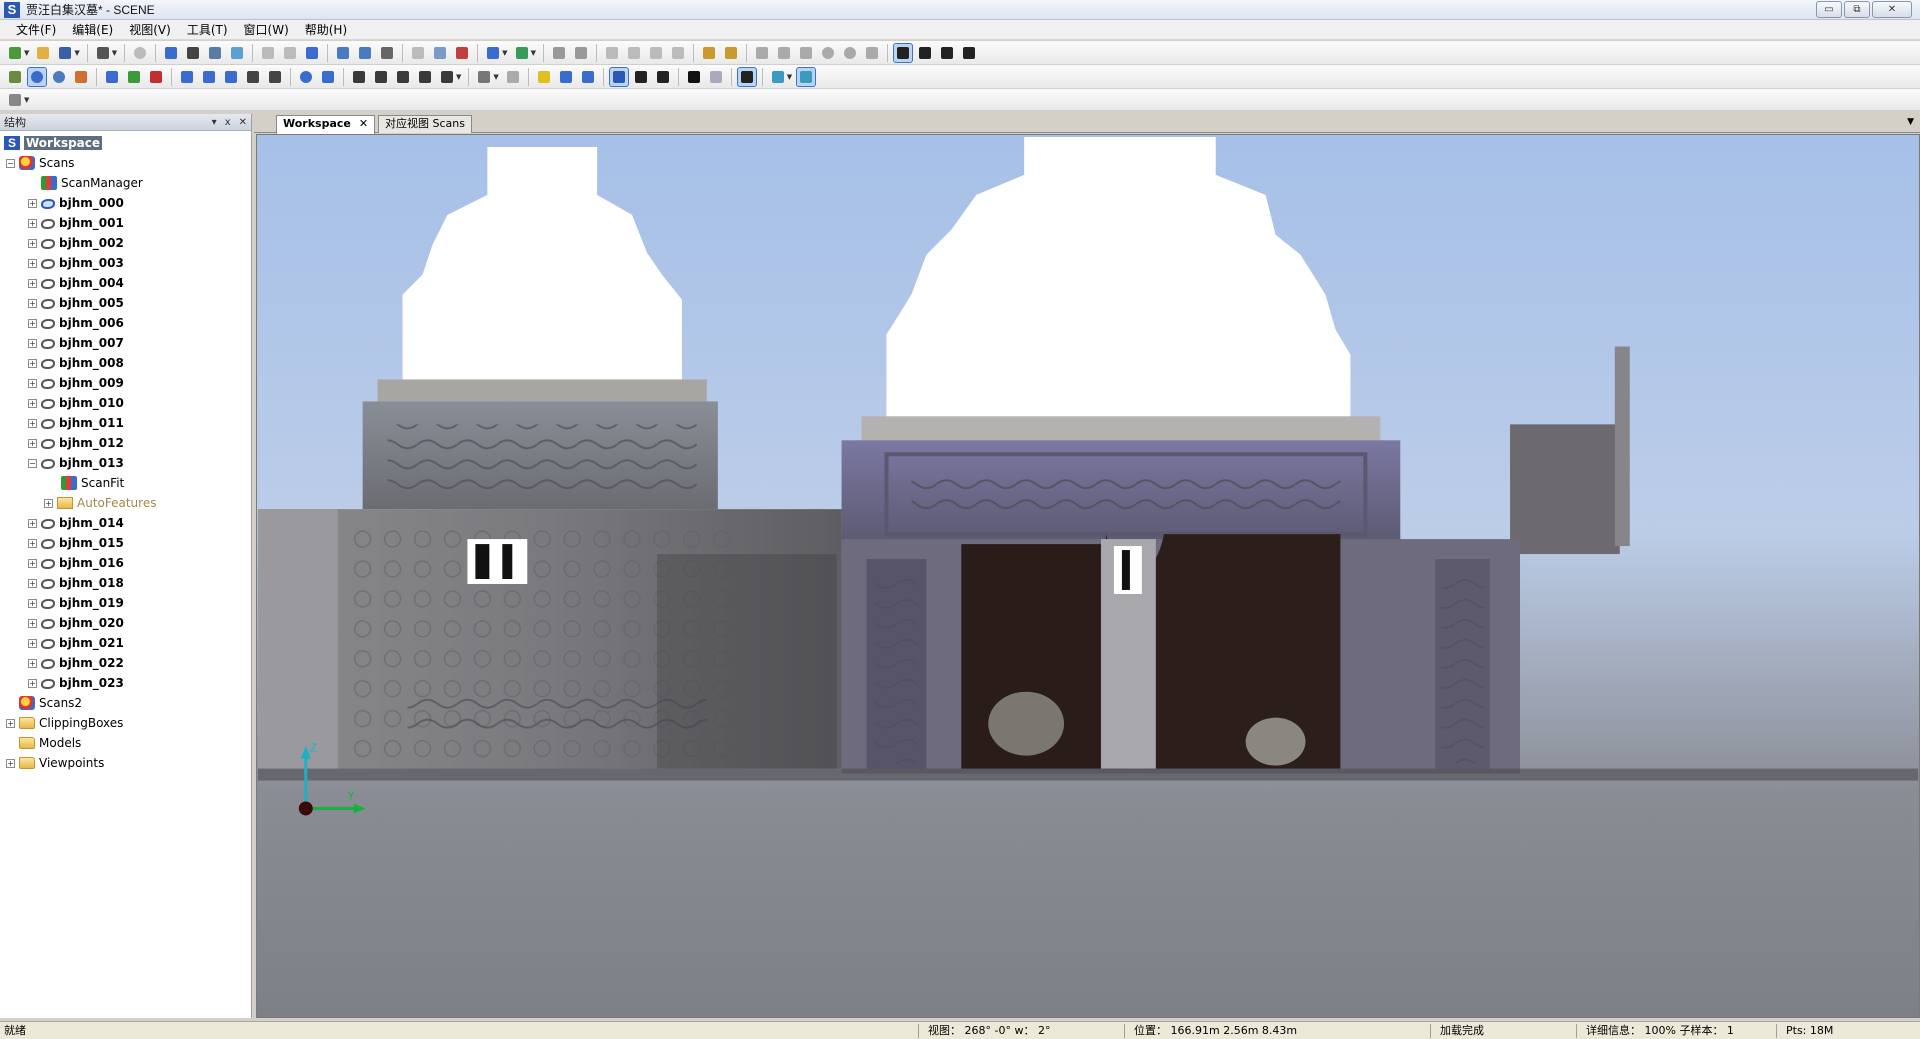  I want to click on tree-label-viewpoints: Viewpoints, so click(71, 763).